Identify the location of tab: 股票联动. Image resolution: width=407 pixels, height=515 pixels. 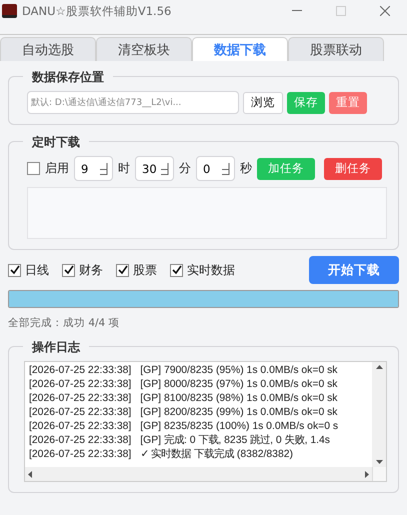
(336, 49).